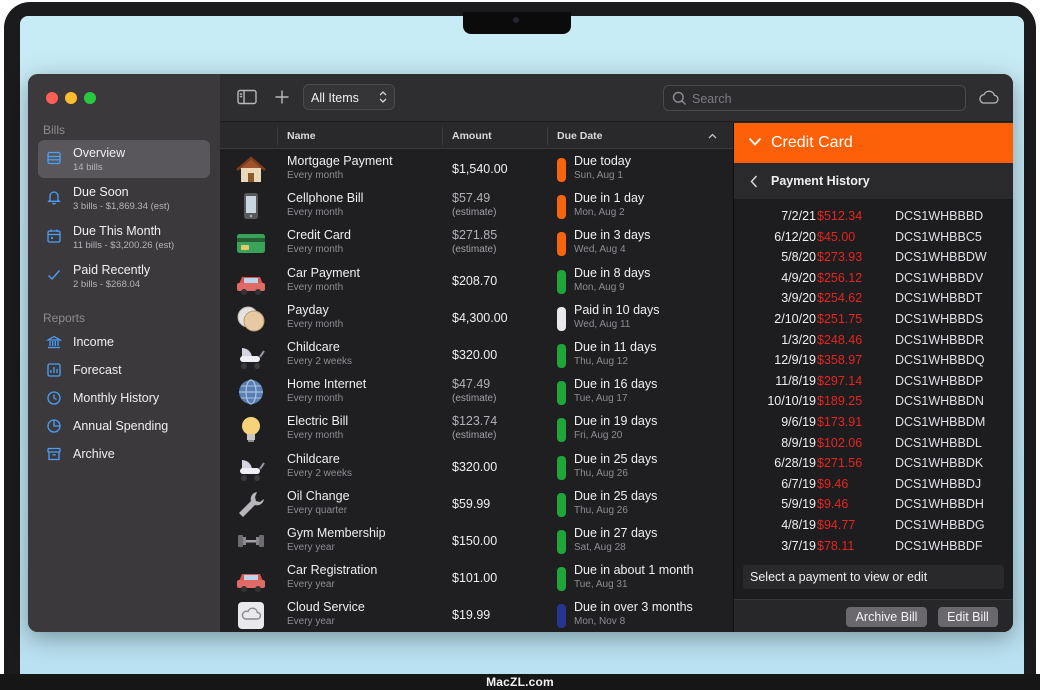 The width and height of the screenshot is (1040, 690). What do you see at coordinates (873, 343) in the screenshot?
I see `payment-row: 1/3/20 $248.46 DCS1WHBBDR` at bounding box center [873, 343].